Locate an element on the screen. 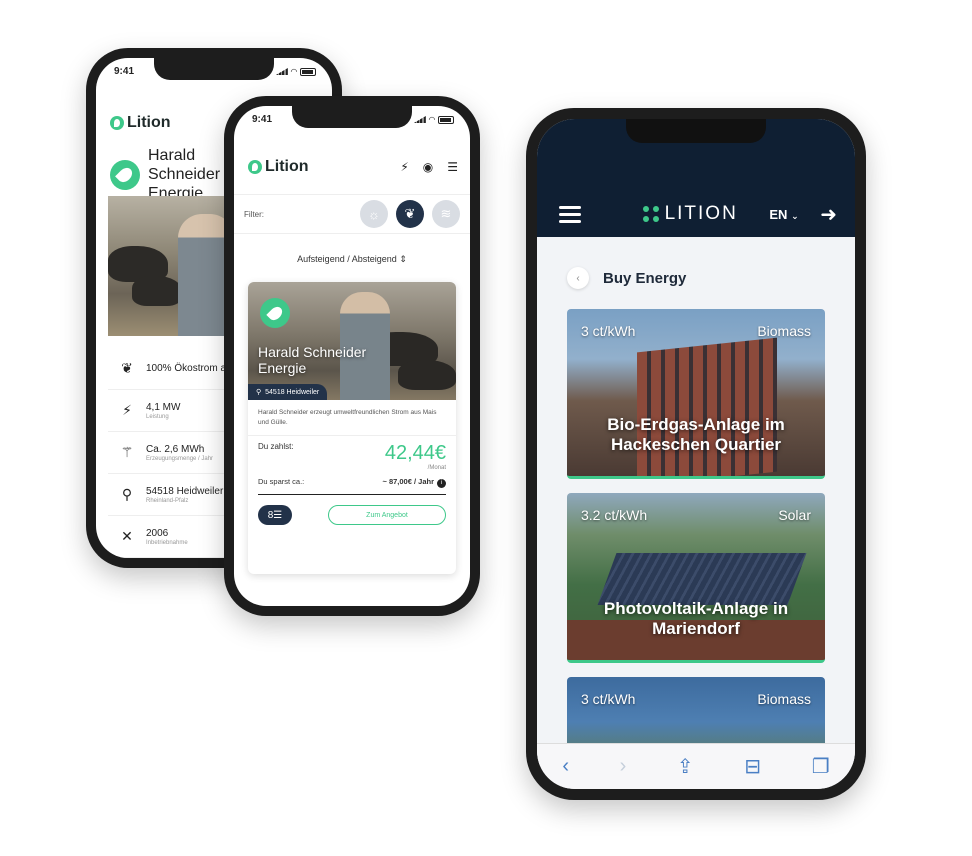 The width and height of the screenshot is (972, 856). detail-sub: Rheinland-Pfalz is located at coordinates (167, 500).